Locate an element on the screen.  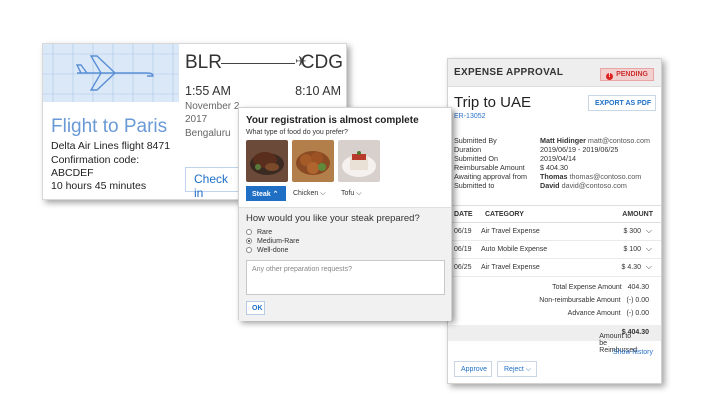
report-code-link: ER-13052 is located at coordinates (470, 116).